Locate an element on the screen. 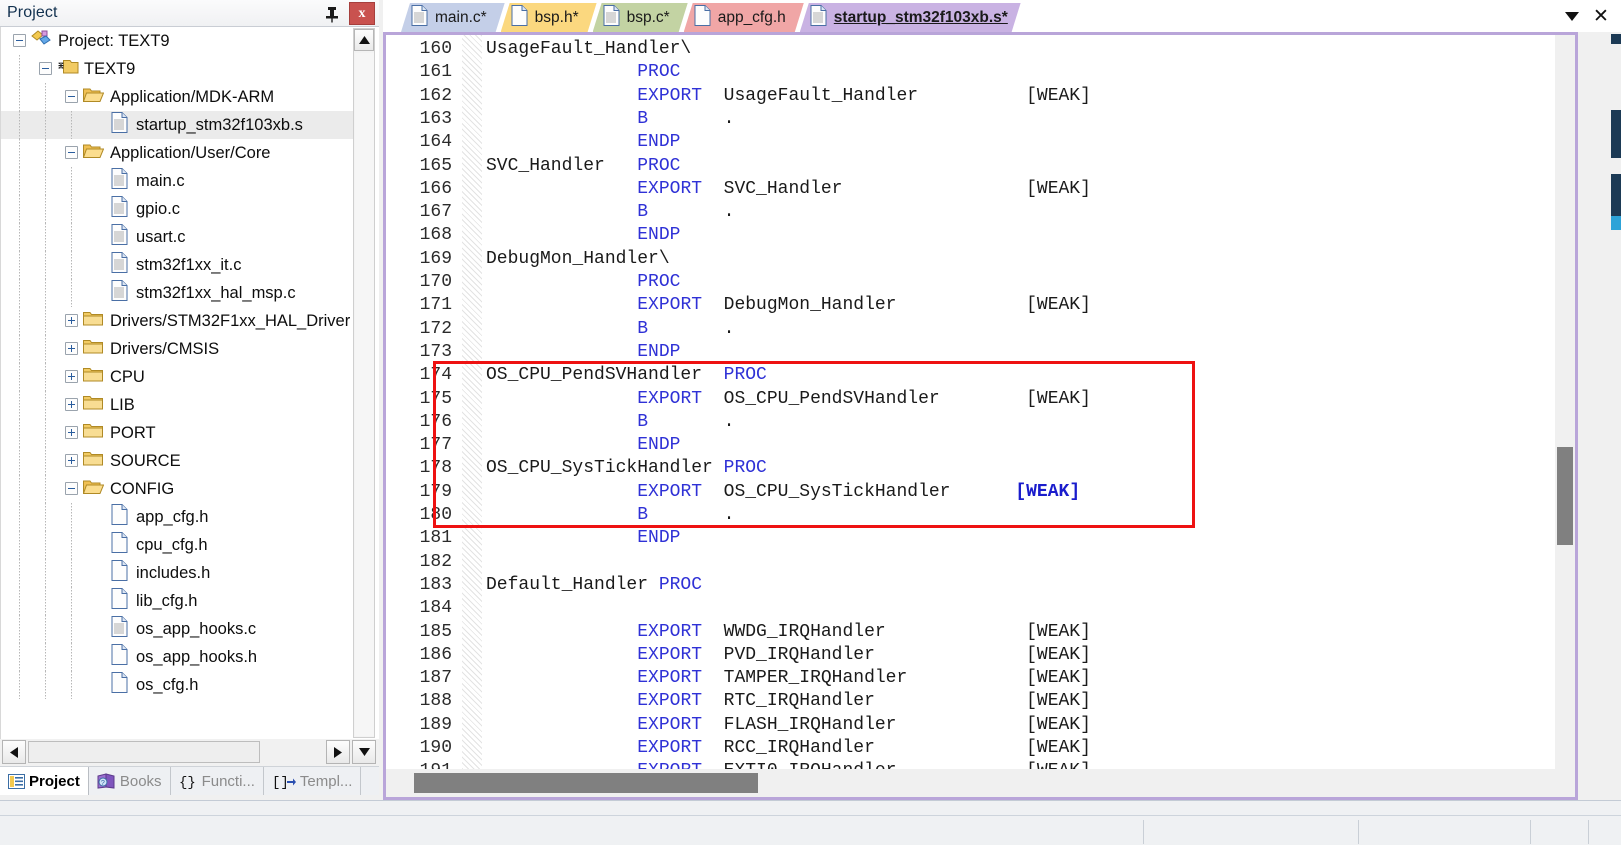 The height and width of the screenshot is (845, 1621). code-line: 162 EXPORT UsageFault_Handler [WEAK] is located at coordinates (970, 96).